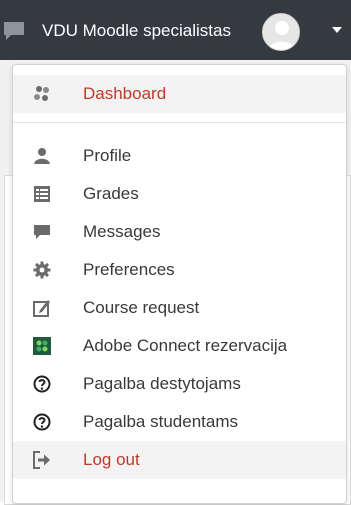 The image size is (351, 505). Describe the element at coordinates (42, 346) in the screenshot. I see `adobe-connect-icon` at that location.